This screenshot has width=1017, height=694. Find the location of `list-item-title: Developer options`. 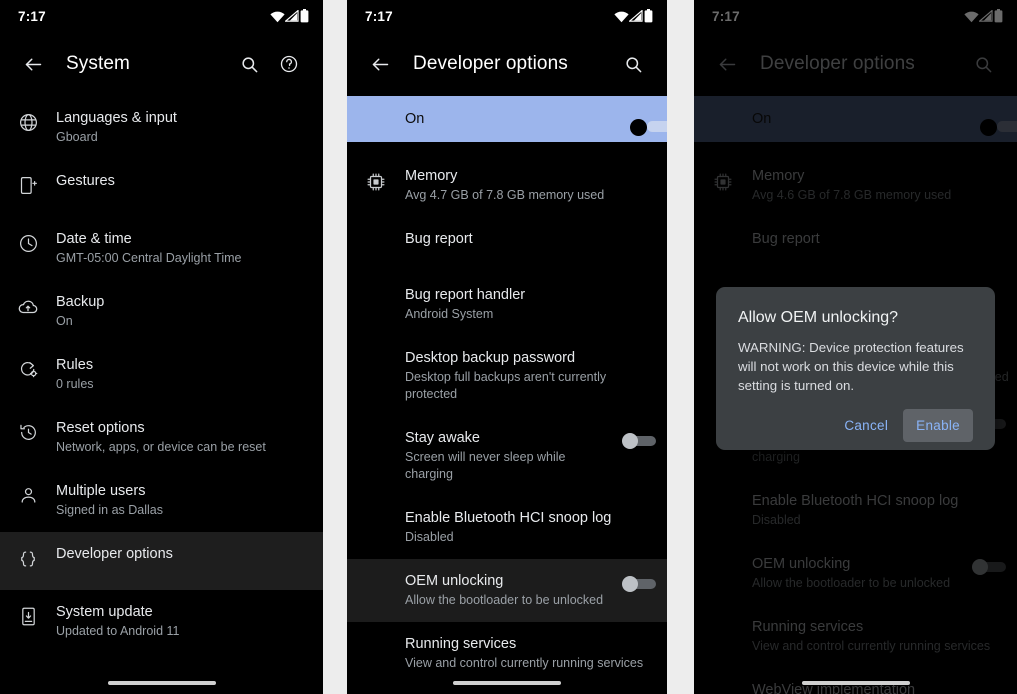

list-item-title: Developer options is located at coordinates (114, 554).